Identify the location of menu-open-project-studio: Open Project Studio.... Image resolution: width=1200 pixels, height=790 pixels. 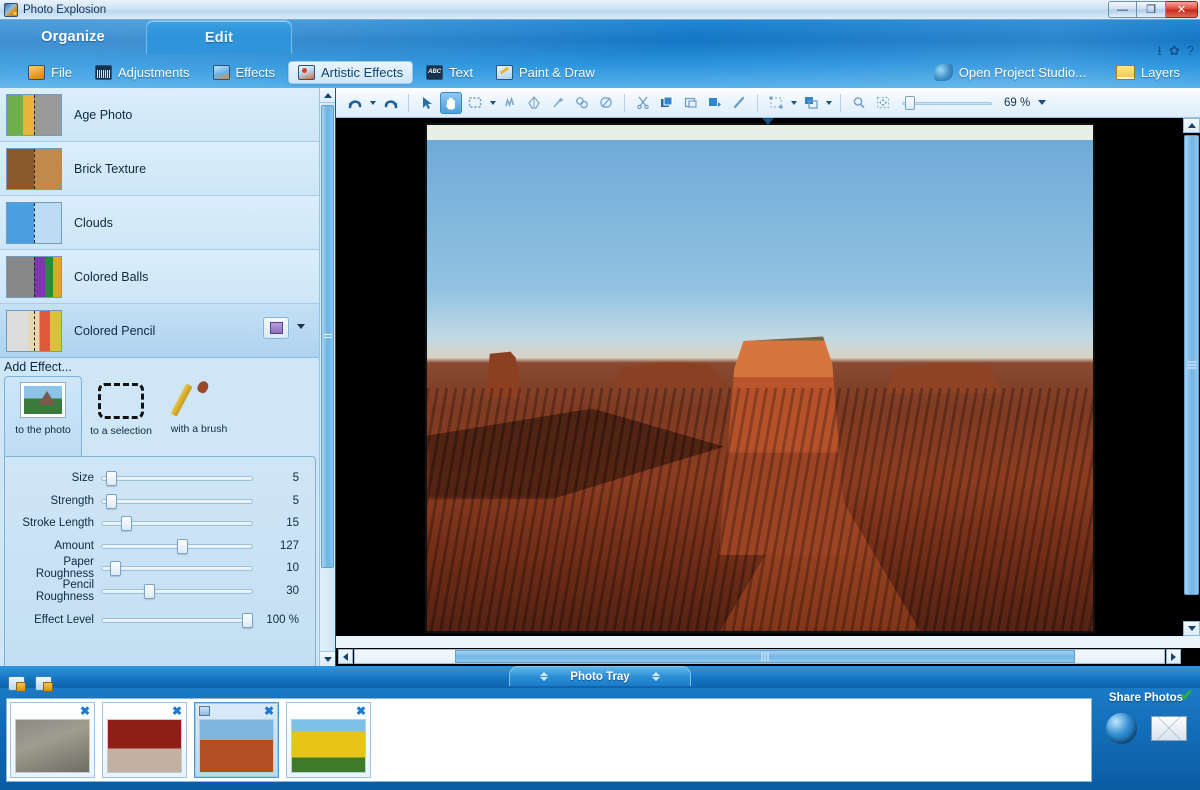
(1010, 72).